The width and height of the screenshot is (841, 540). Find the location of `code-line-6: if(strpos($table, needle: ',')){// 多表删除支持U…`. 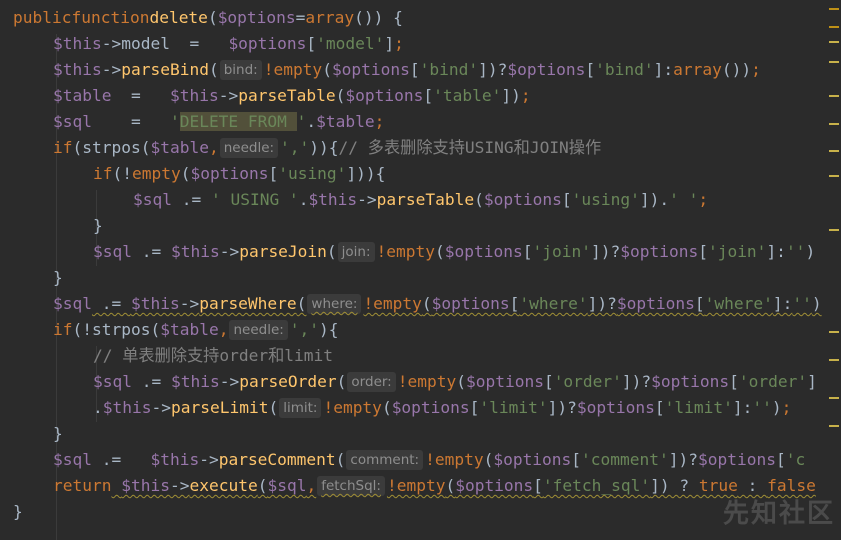

code-line-6: if(strpos($table, needle: ',')){// 多表删除支持U… is located at coordinates (420, 148).